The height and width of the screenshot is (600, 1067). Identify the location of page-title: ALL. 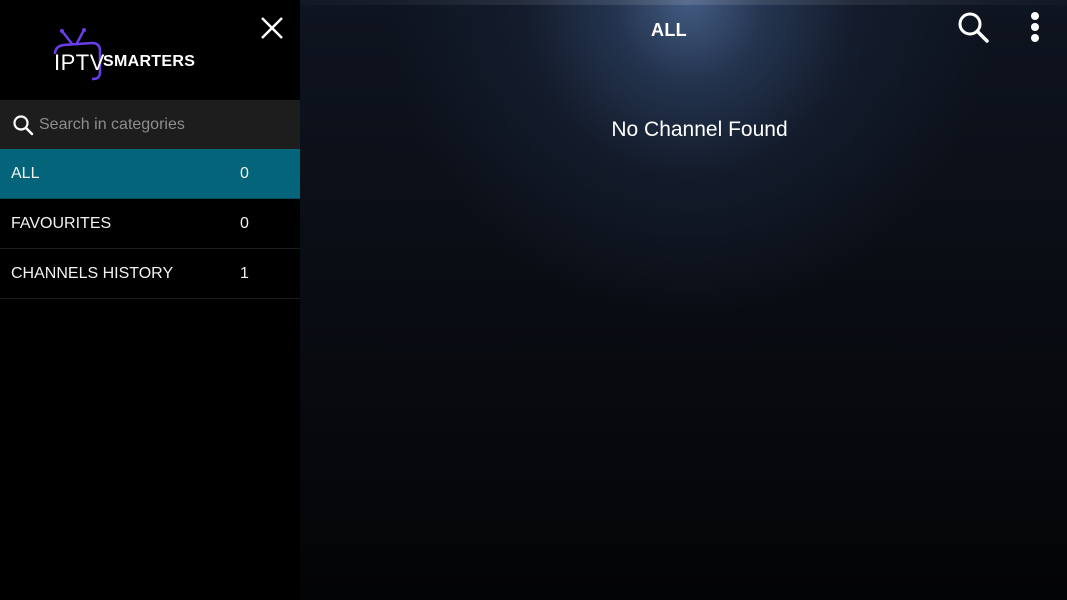
(669, 30).